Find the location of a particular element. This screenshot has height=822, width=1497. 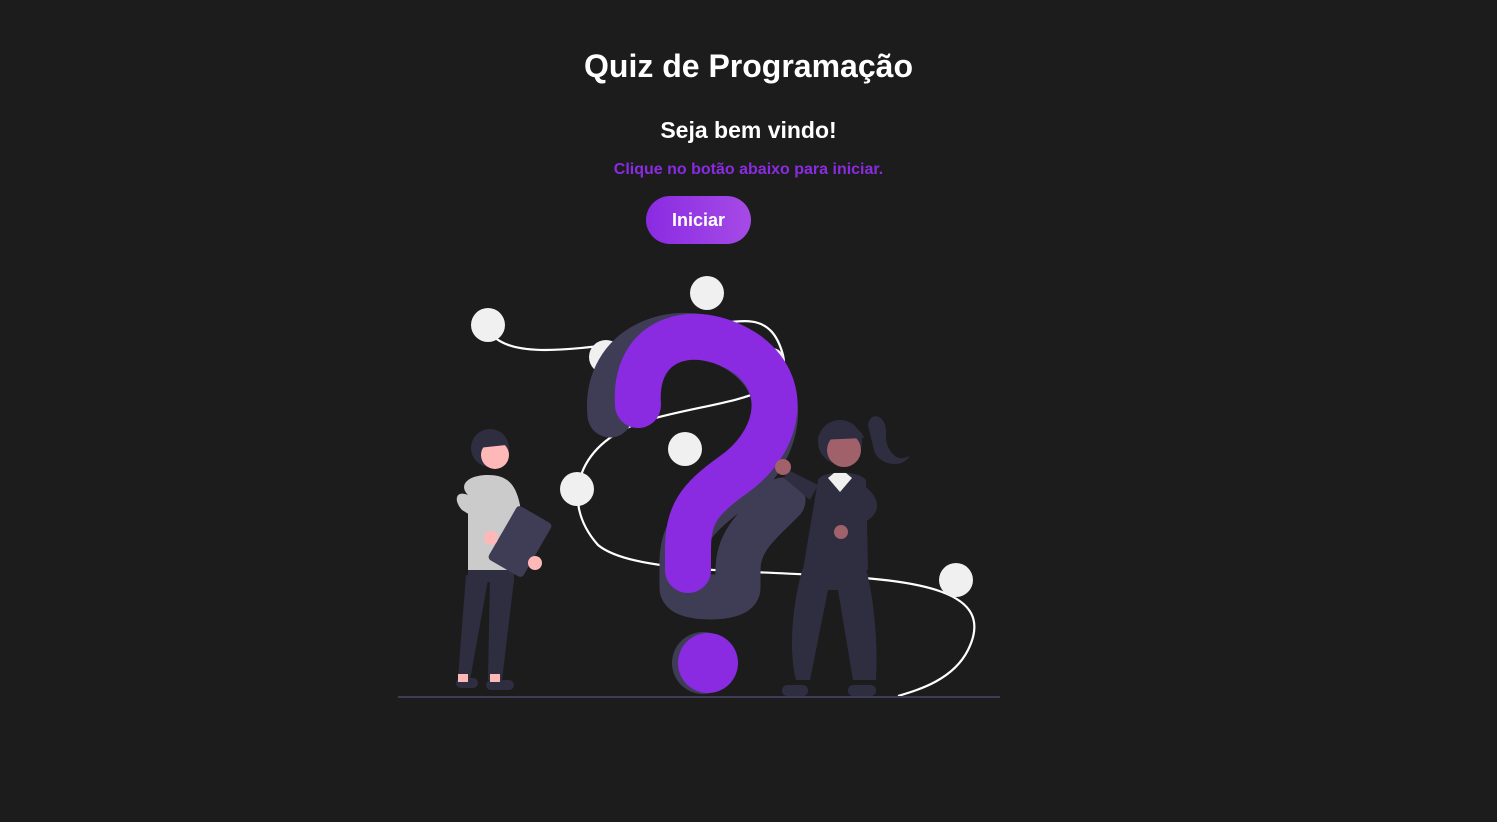

question-dot is located at coordinates (708, 663).